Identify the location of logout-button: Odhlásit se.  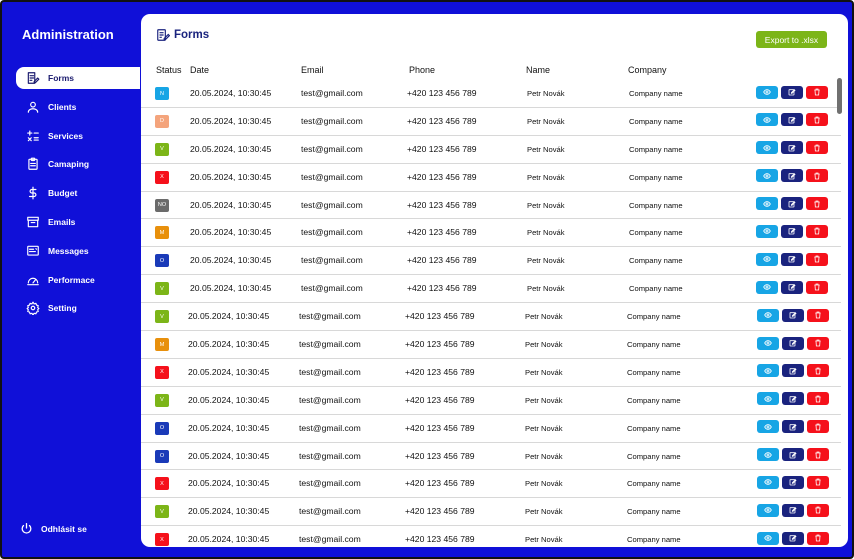
(53, 528).